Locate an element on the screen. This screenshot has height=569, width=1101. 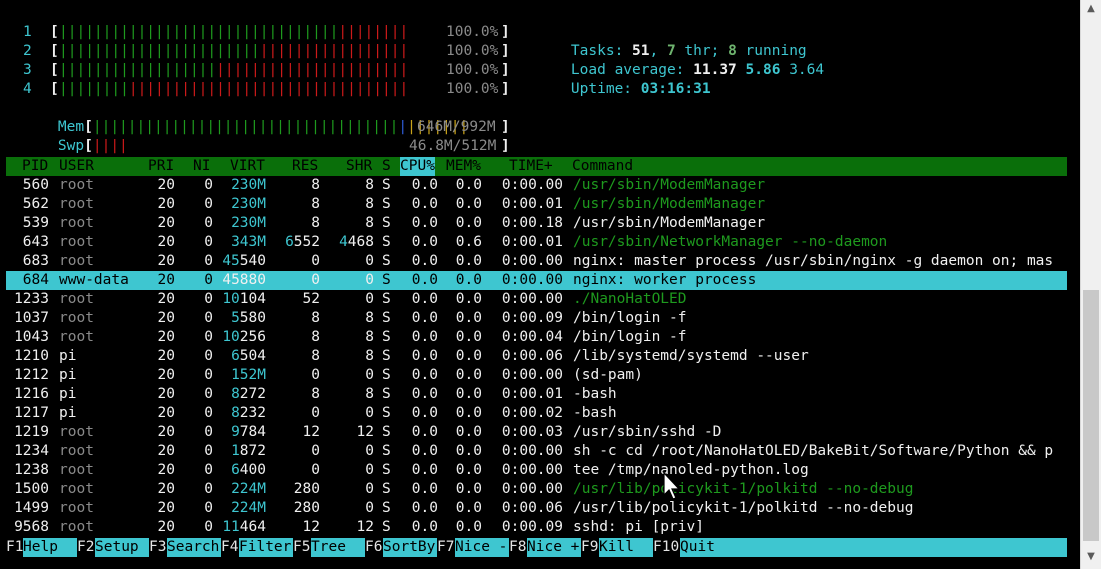
fkey-label-f4: Filter is located at coordinates (266, 547).